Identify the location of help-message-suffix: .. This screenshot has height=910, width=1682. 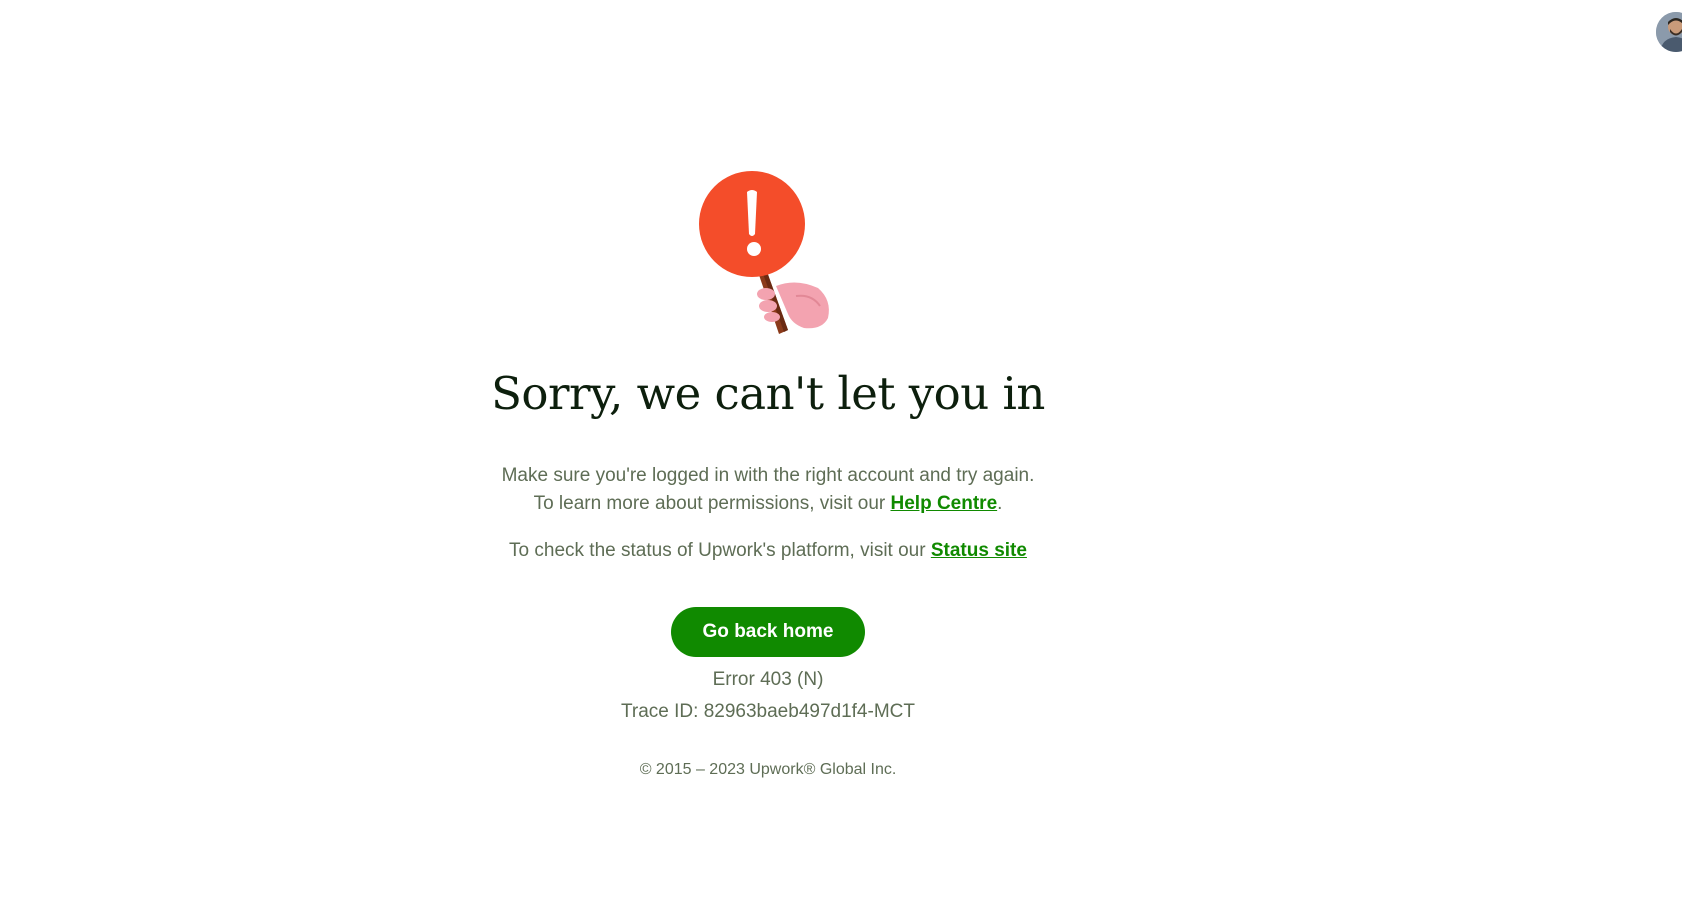
(1000, 503).